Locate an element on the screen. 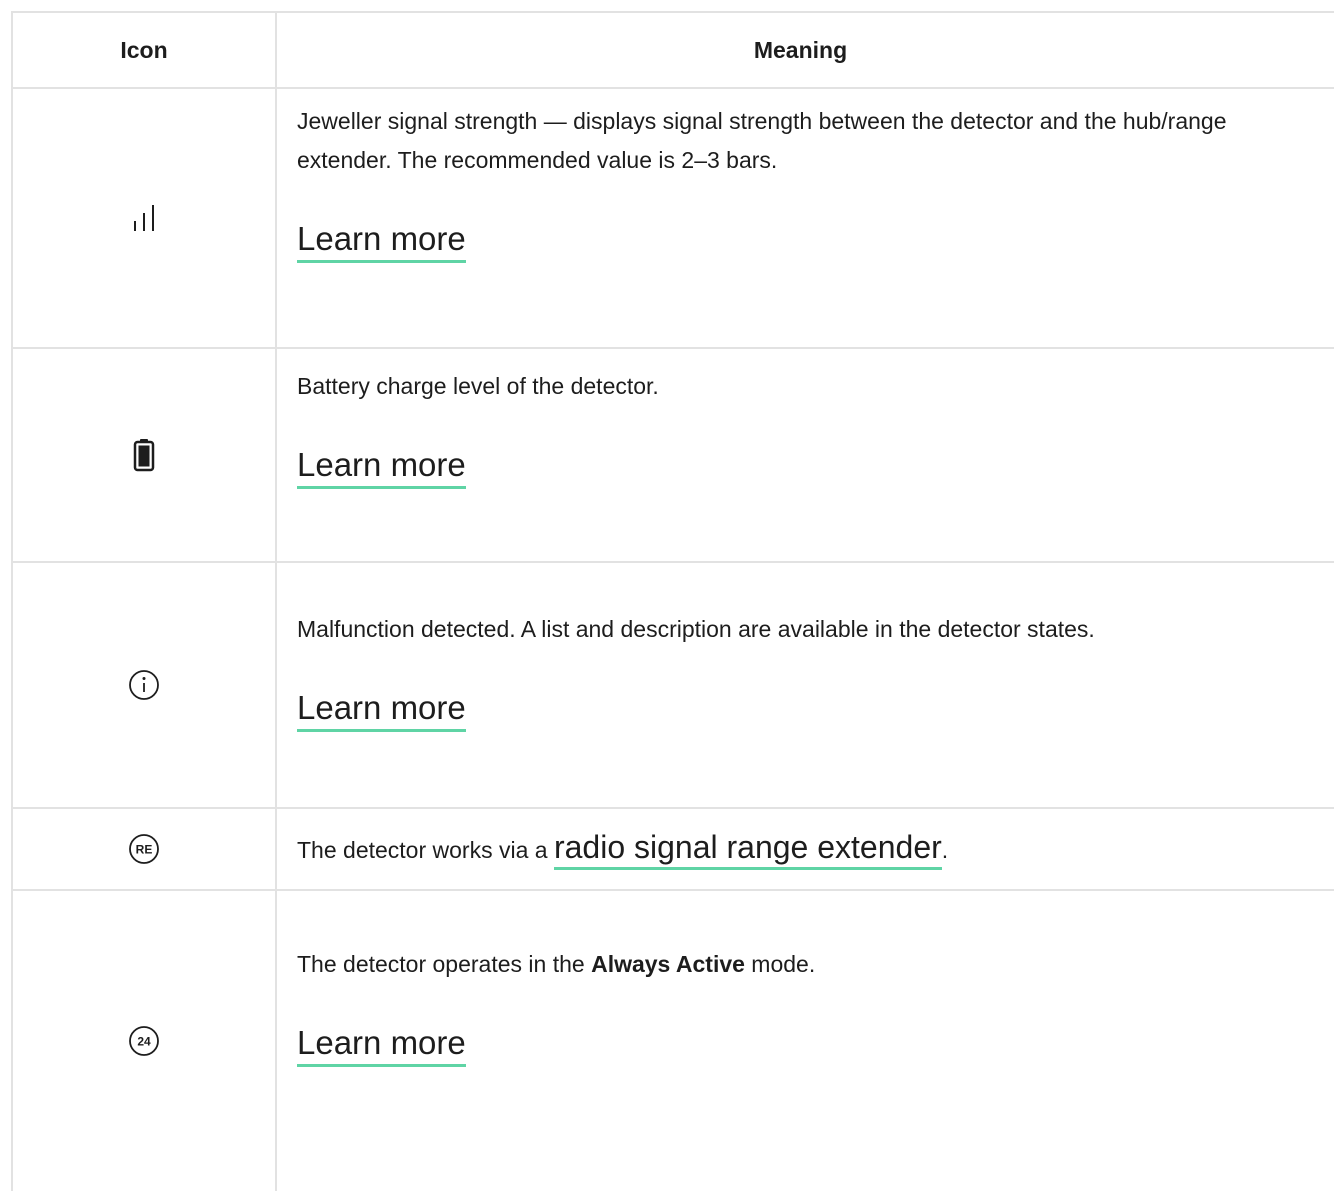 This screenshot has width=1334, height=1191. range-extender-icon: RE is located at coordinates (144, 849).